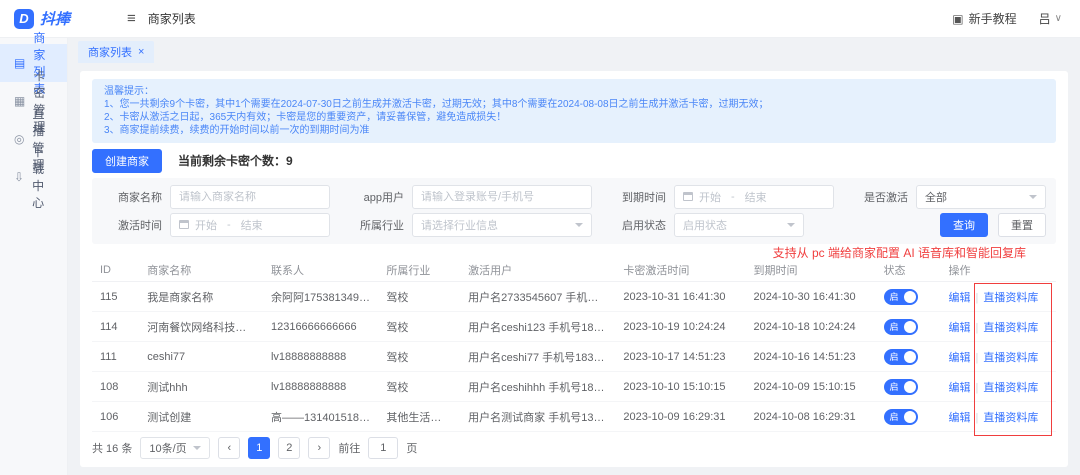  Describe the element at coordinates (574, 160) in the screenshot. I see `toolbar: 创建商家 当前剩余卡密个数：9` at that location.